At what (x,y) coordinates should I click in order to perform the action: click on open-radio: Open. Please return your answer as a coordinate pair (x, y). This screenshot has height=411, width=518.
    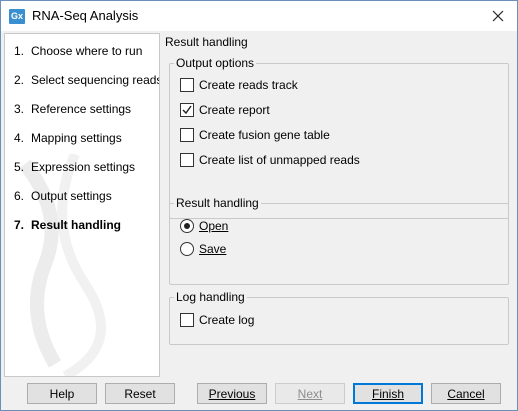
    Looking at the image, I should click on (204, 226).